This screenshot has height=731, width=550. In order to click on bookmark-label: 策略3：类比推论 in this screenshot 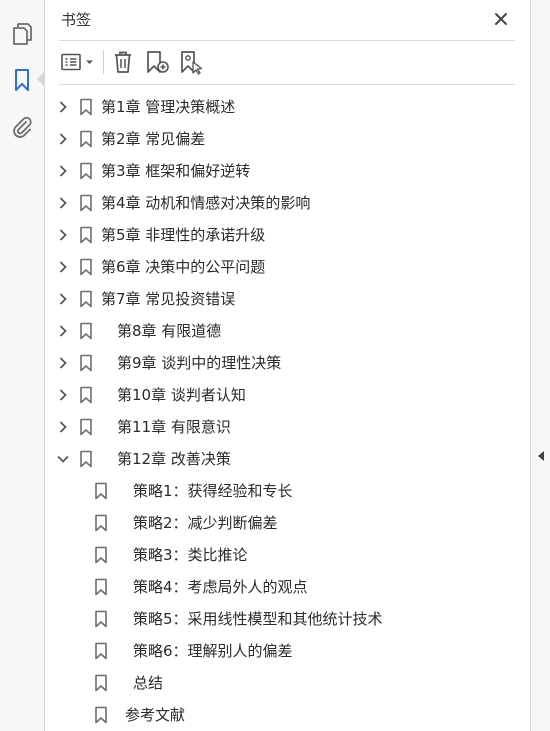, I will do `click(190, 555)`.